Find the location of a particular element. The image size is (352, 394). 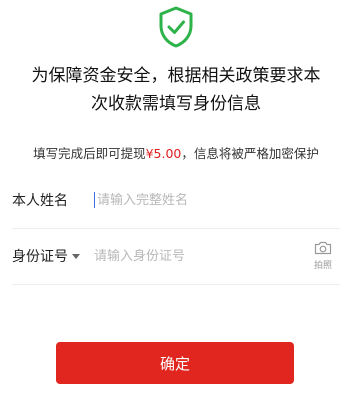

notice-suffix: ，信息将被严格加密保护 is located at coordinates (250, 153).